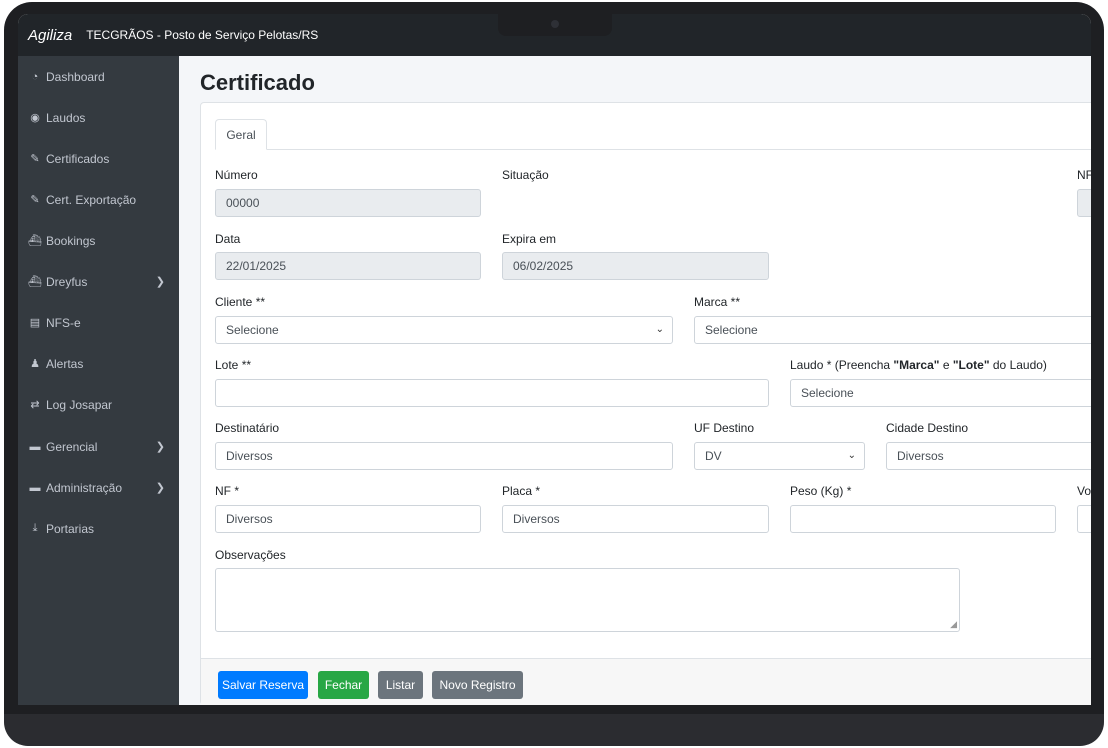  What do you see at coordinates (67, 281) in the screenshot?
I see `sidebar-item-label: Dreyfus` at bounding box center [67, 281].